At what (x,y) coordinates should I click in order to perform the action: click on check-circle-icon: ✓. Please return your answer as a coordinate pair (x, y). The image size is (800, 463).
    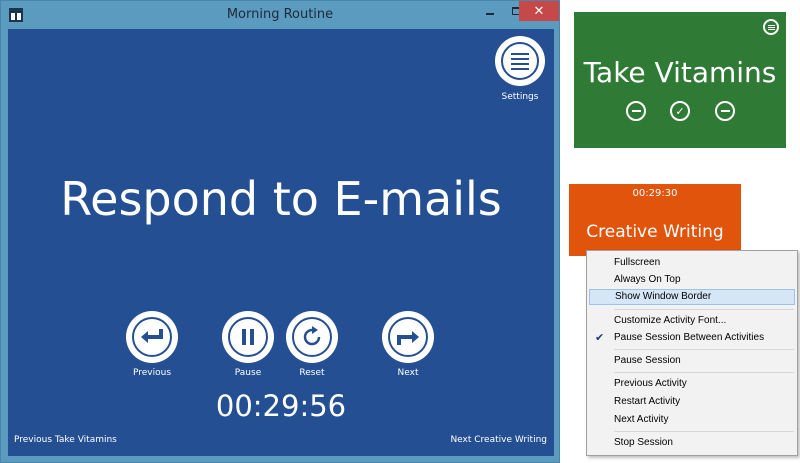
    Looking at the image, I should click on (680, 111).